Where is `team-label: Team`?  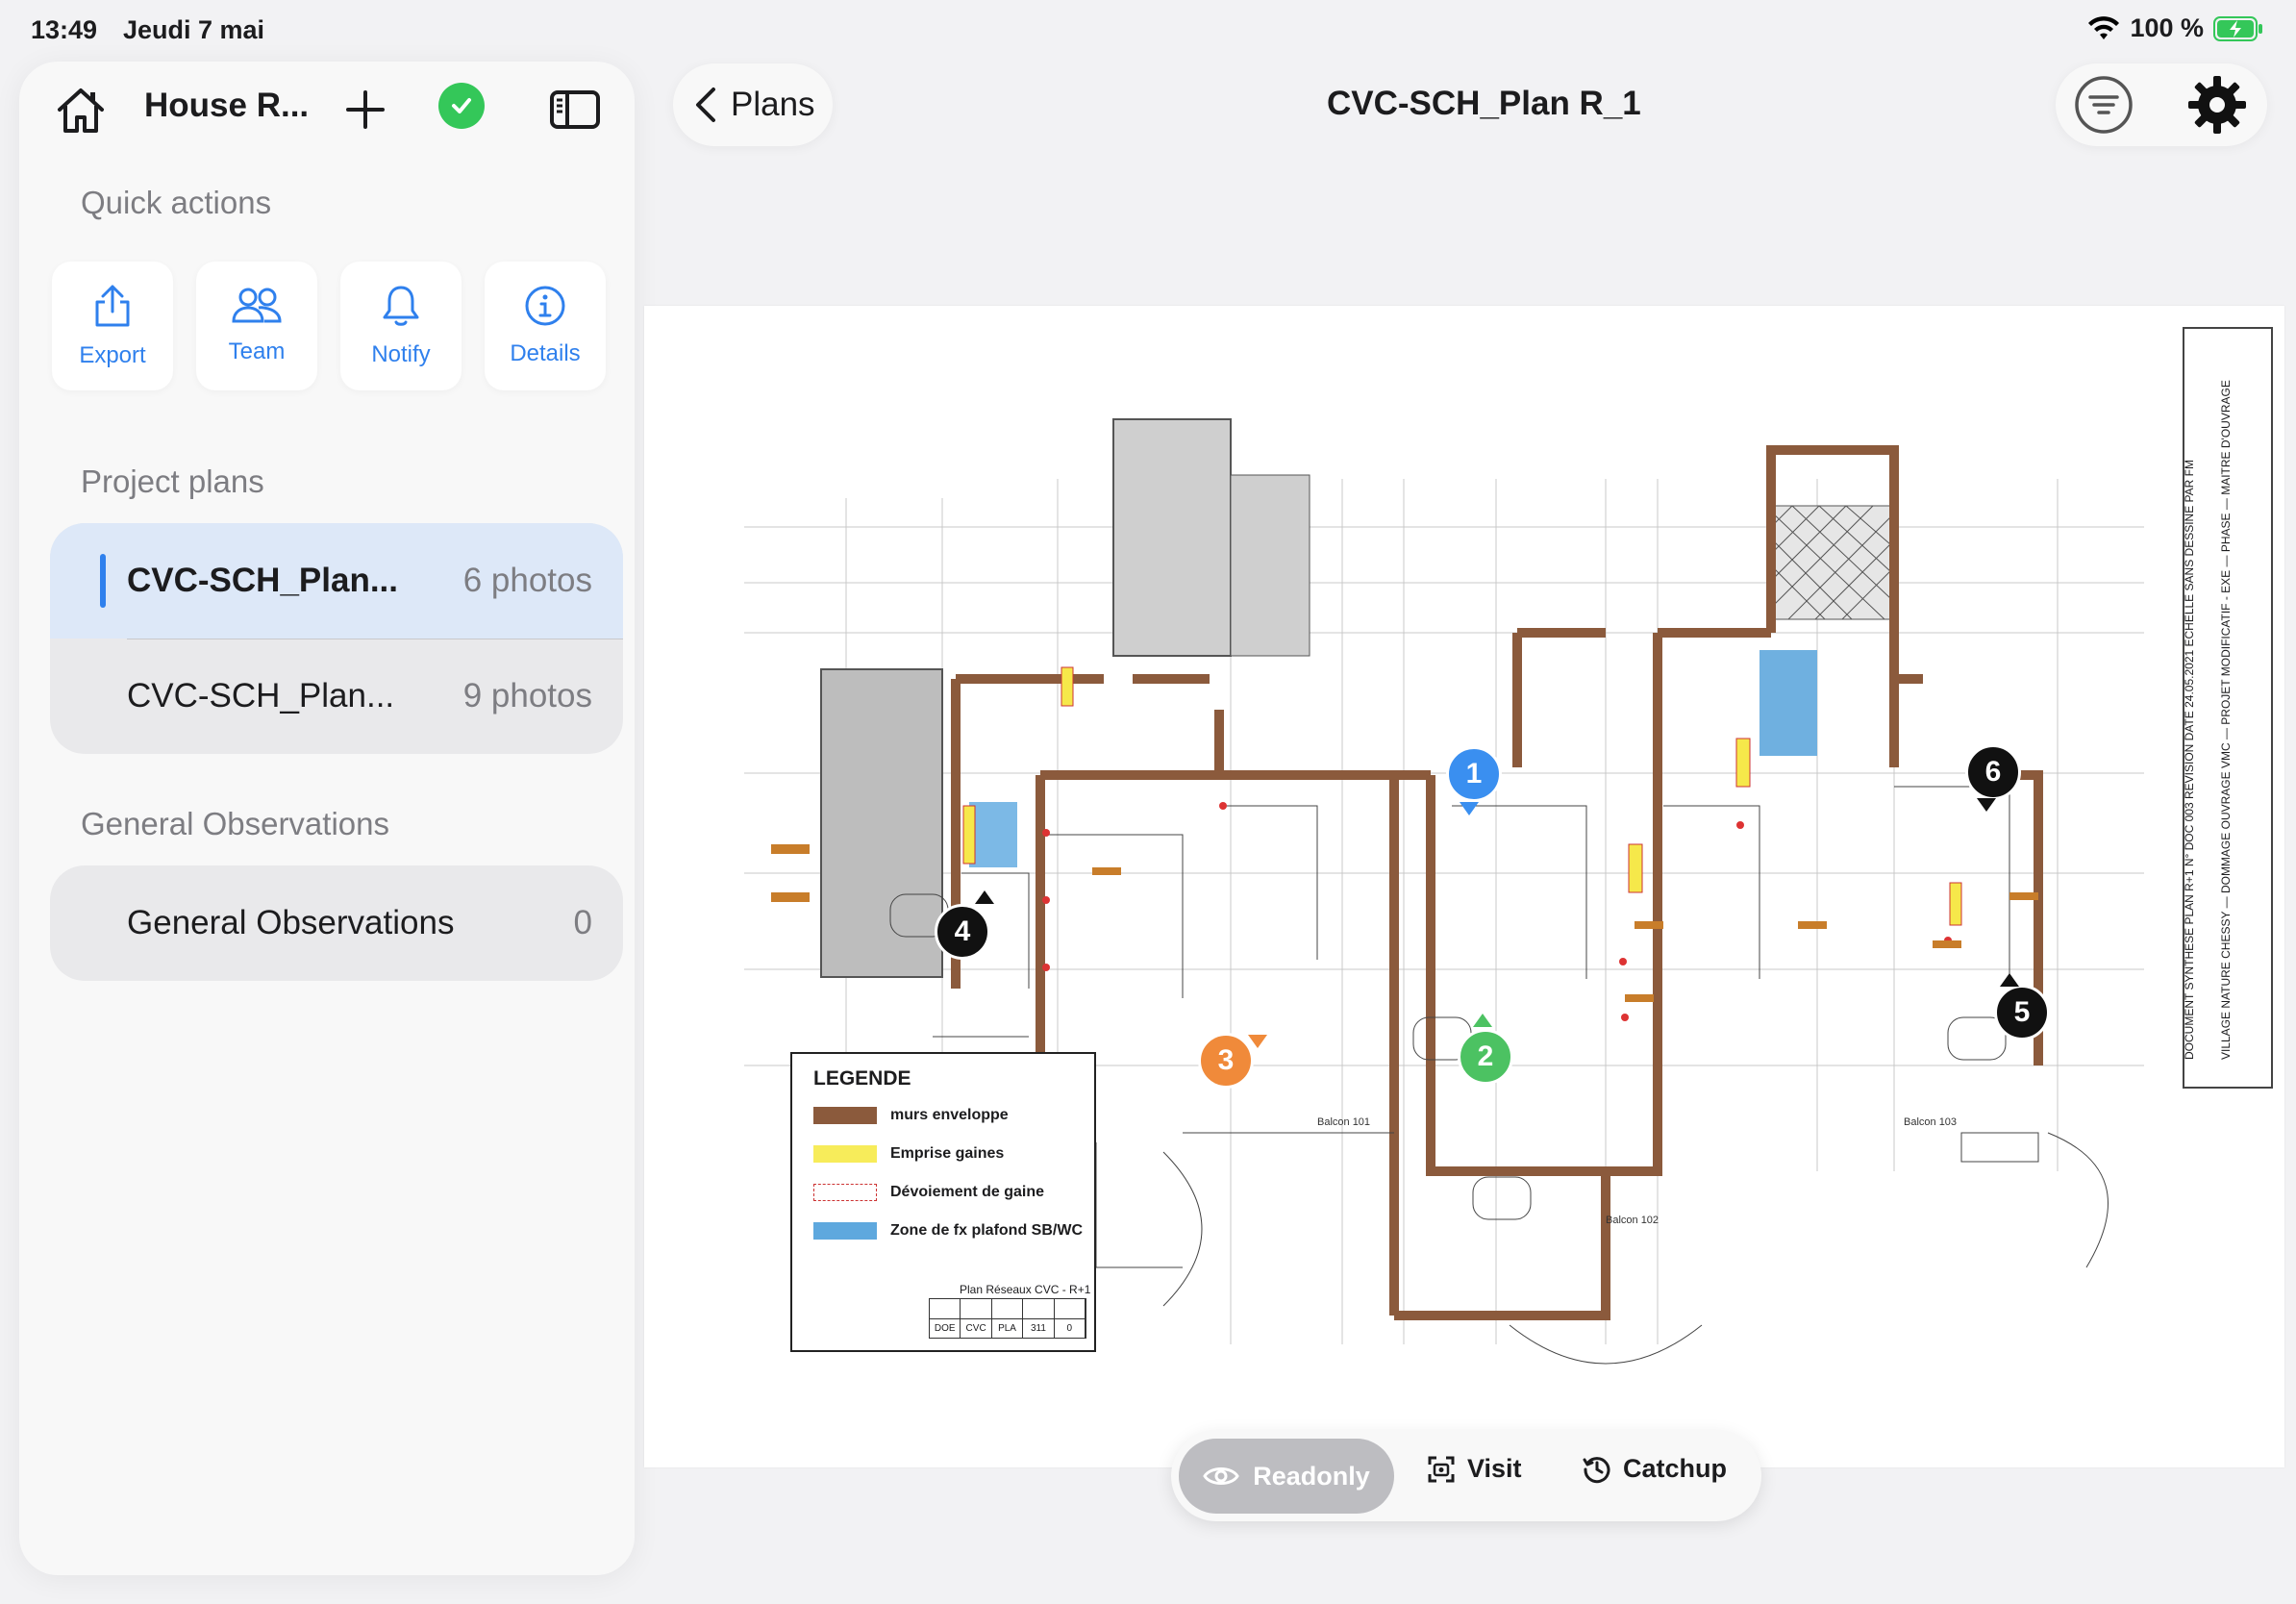
team-label: Team is located at coordinates (257, 351).